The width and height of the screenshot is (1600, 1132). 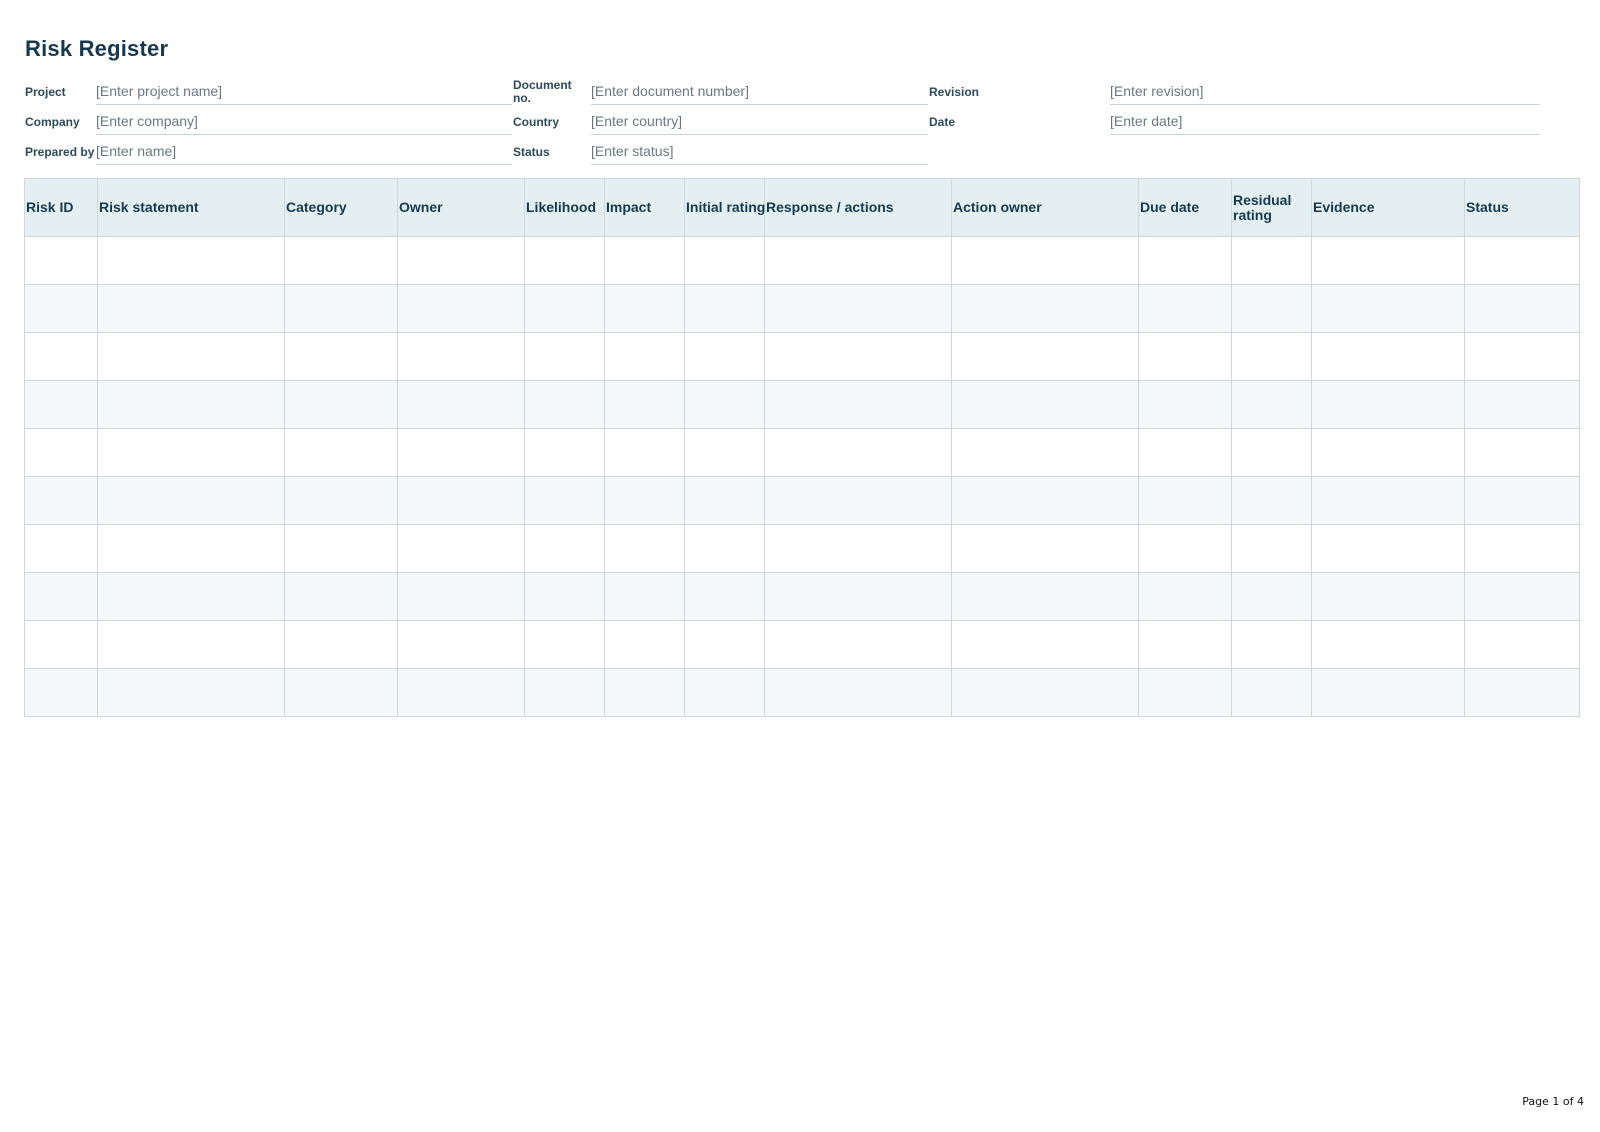 I want to click on status-field: [Enter status], so click(x=759, y=150).